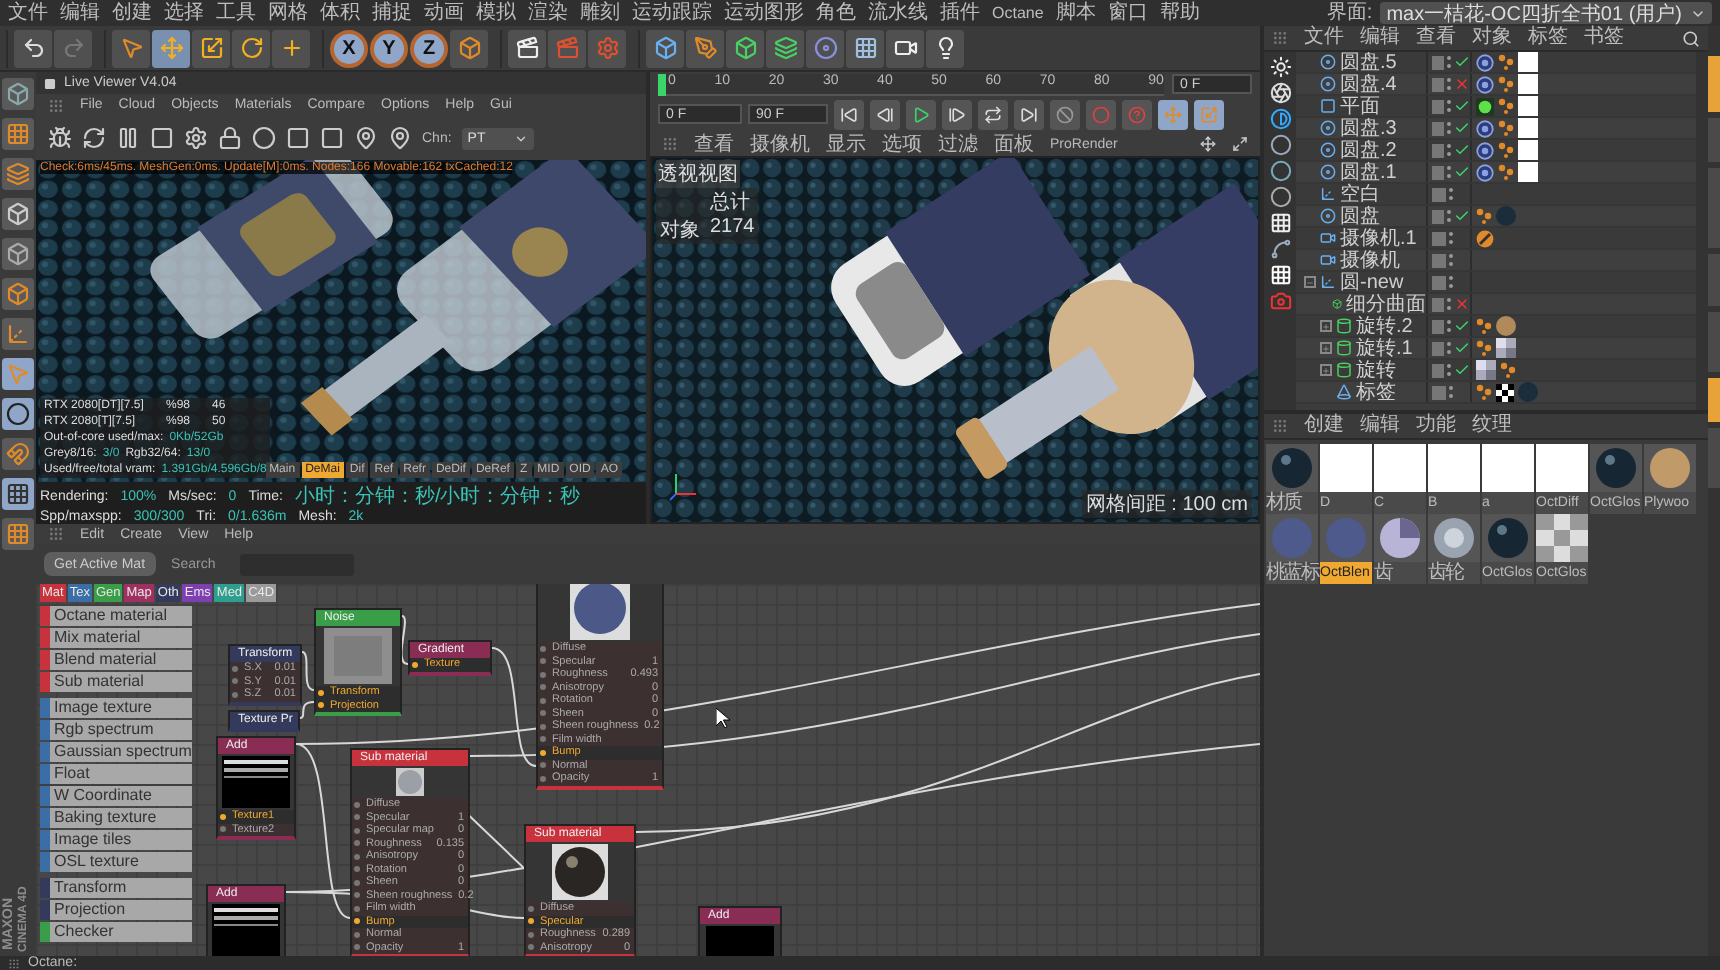  What do you see at coordinates (1436, 426) in the screenshot?
I see `menu-item: 功能` at bounding box center [1436, 426].